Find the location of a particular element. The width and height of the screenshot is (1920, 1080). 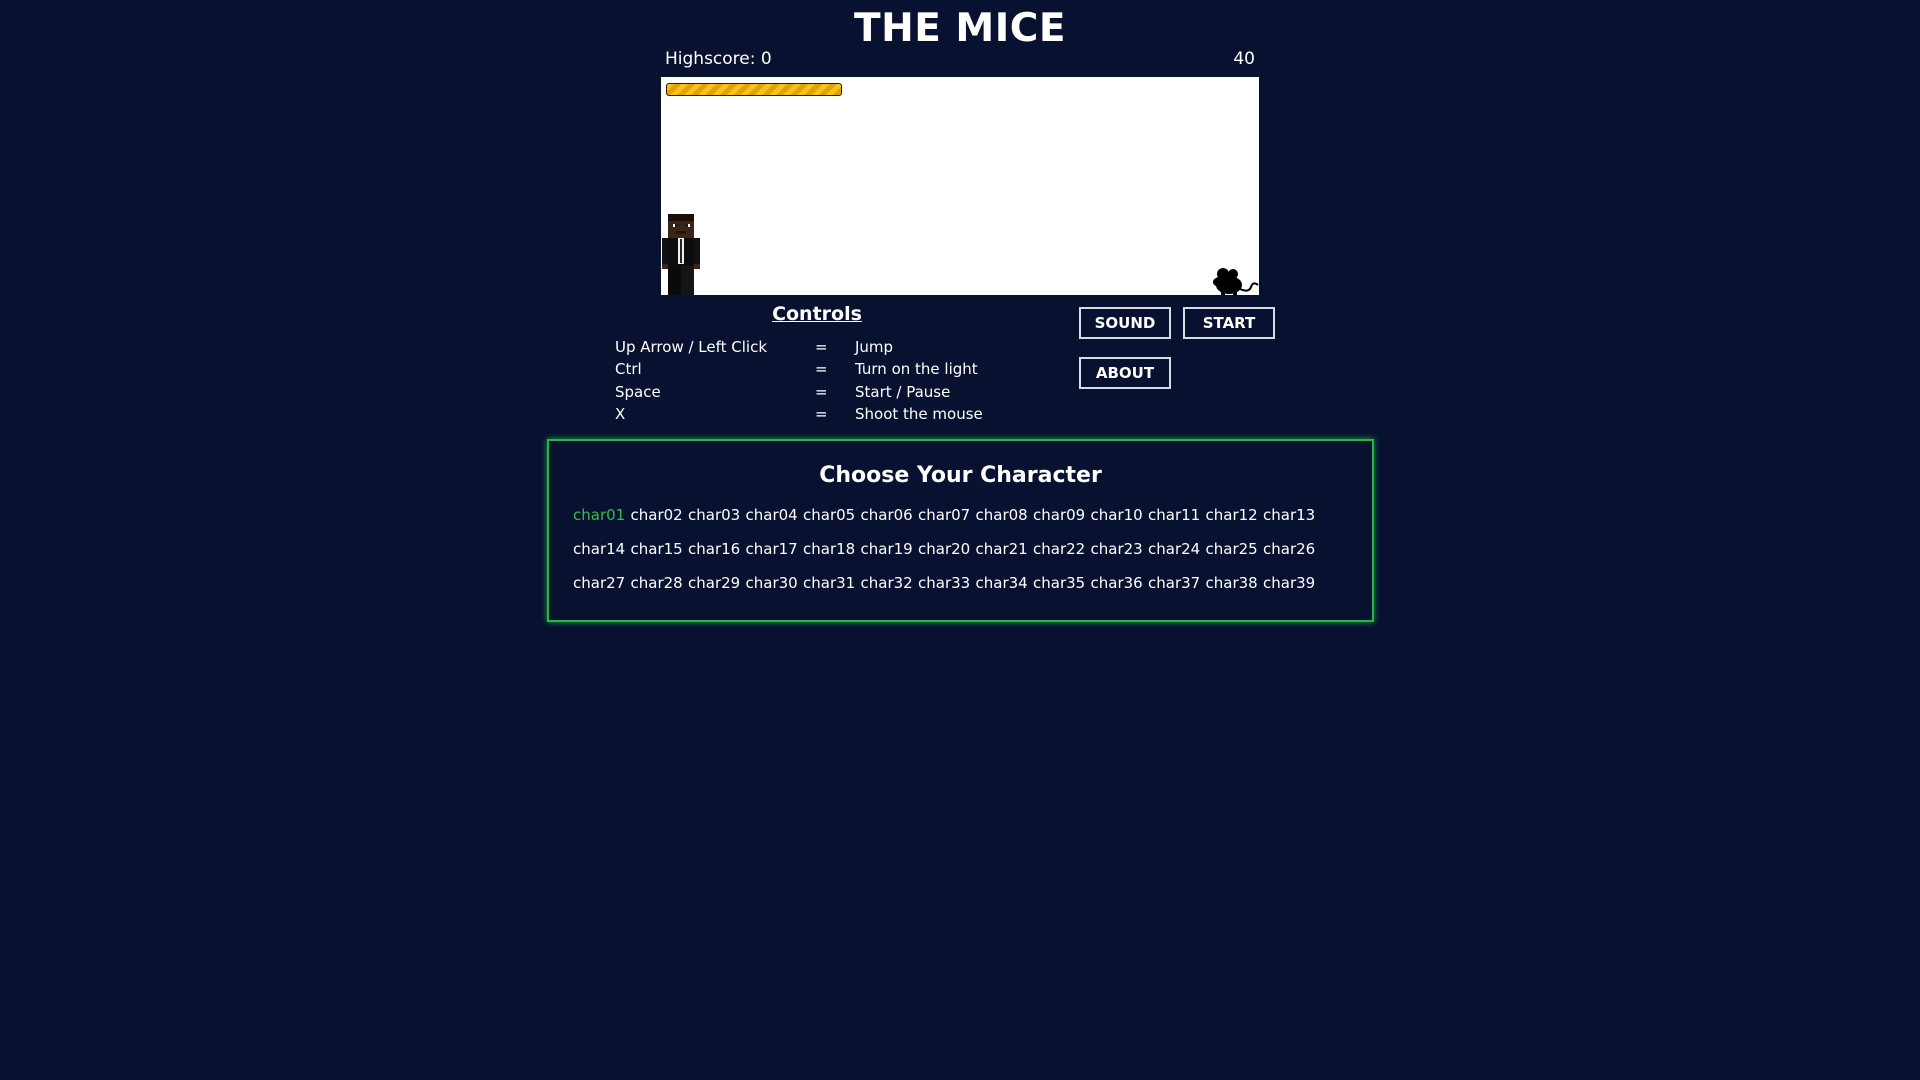

control-row-start-pause: Space = Start / Pause is located at coordinates (815, 394).